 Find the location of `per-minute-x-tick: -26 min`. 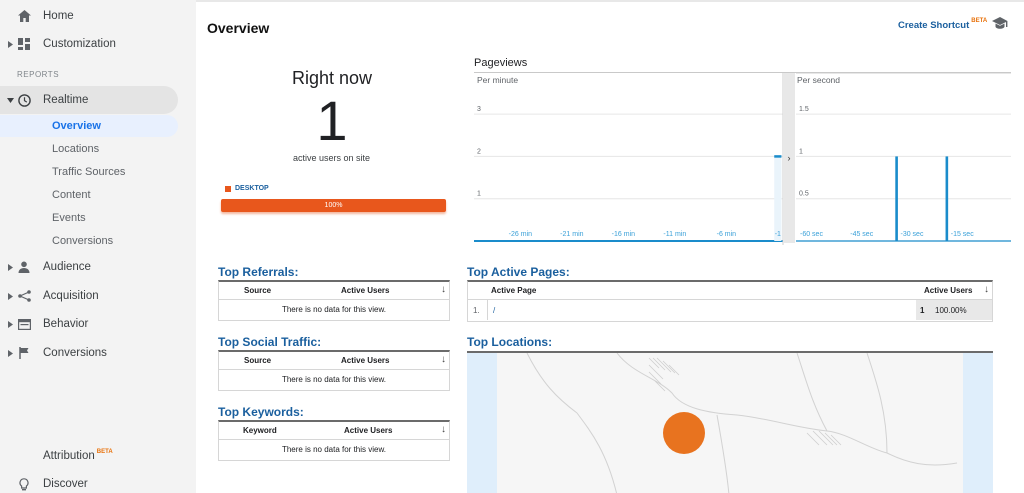

per-minute-x-tick: -26 min is located at coordinates (520, 234).